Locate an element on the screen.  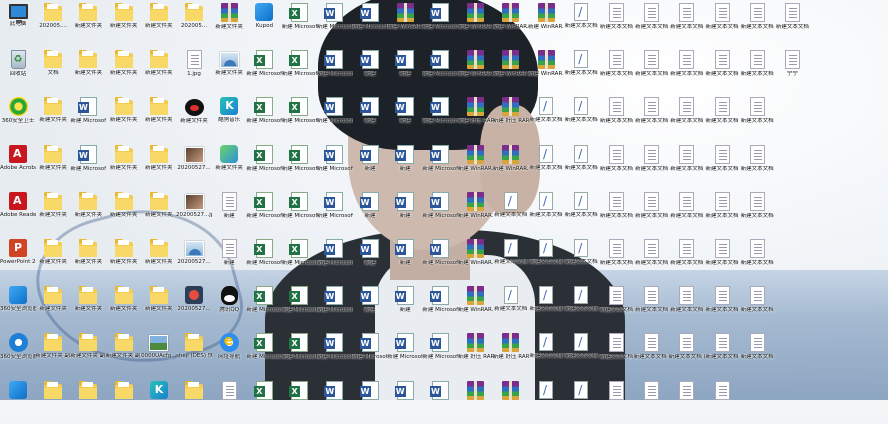
desktop-icon: 新建文件夹 副本 (14) is located at coordinates (88, 354).